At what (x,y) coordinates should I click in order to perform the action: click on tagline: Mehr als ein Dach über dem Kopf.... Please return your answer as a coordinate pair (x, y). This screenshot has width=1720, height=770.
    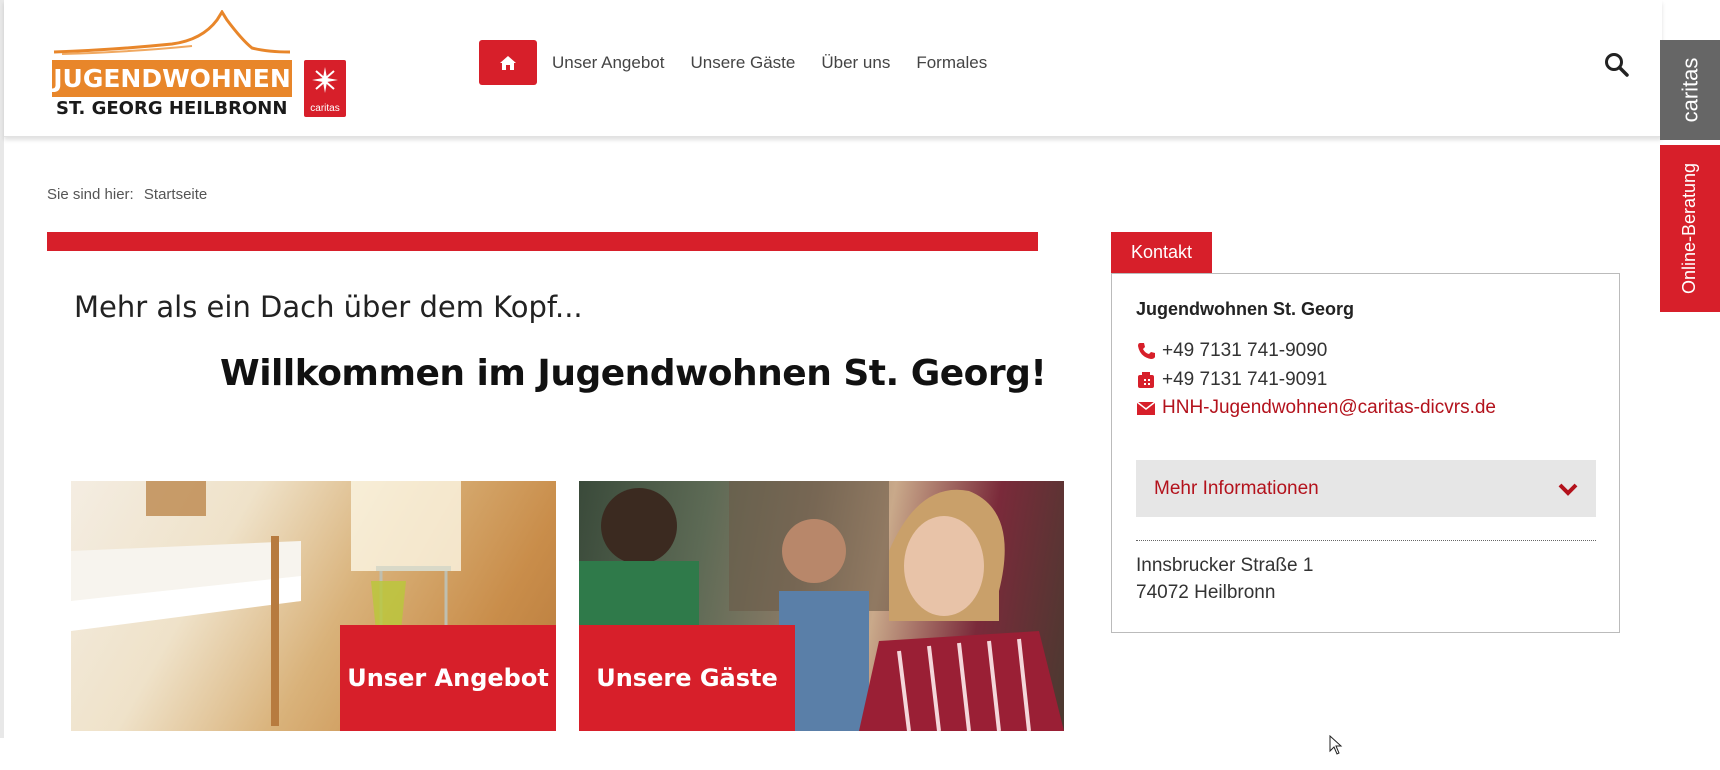
    Looking at the image, I should click on (328, 307).